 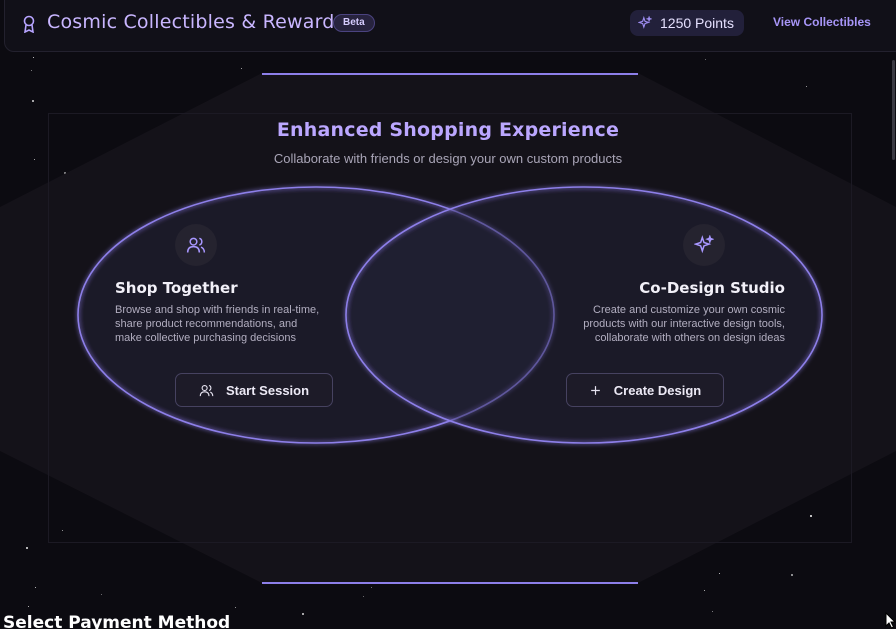 What do you see at coordinates (354, 23) in the screenshot?
I see `beta-badge: Beta` at bounding box center [354, 23].